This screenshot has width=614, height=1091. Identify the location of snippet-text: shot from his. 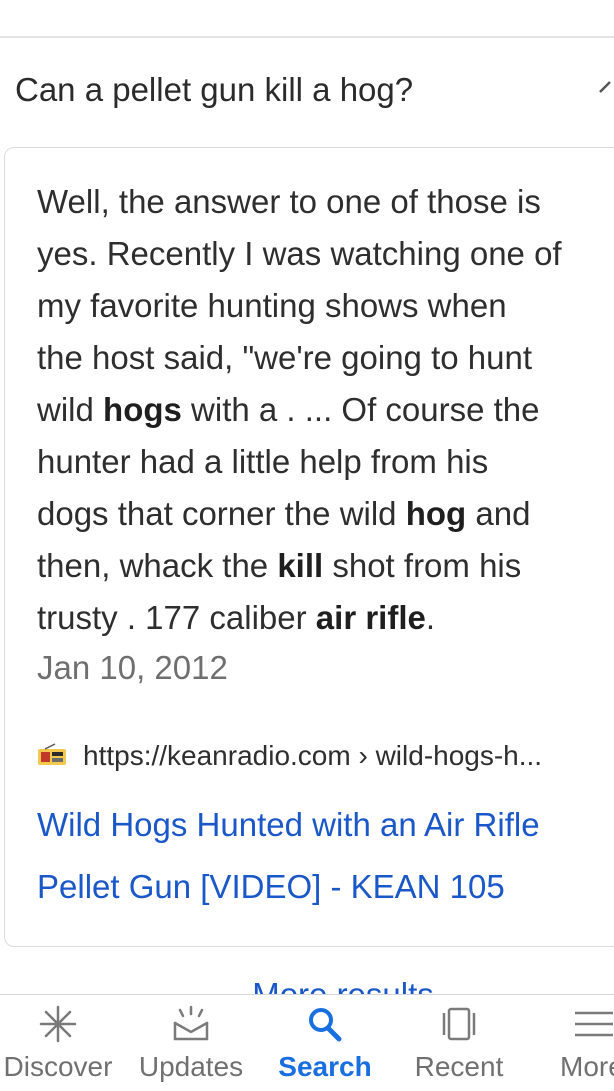
(422, 565).